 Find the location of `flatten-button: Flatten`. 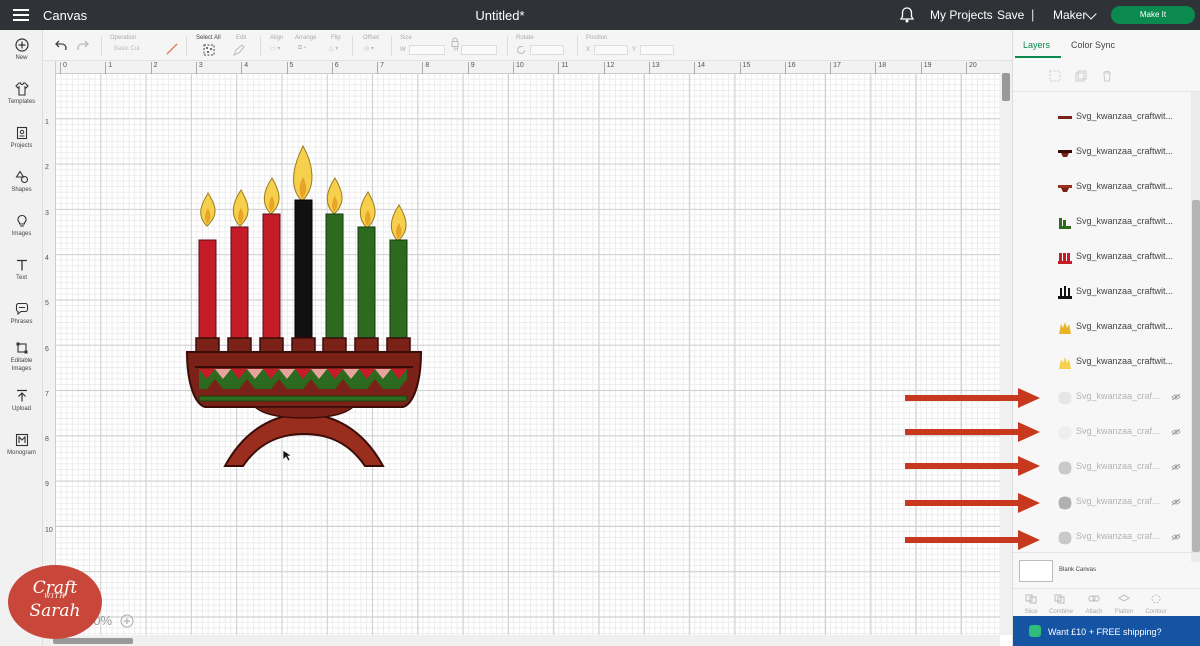

flatten-button: Flatten is located at coordinates (1124, 603).